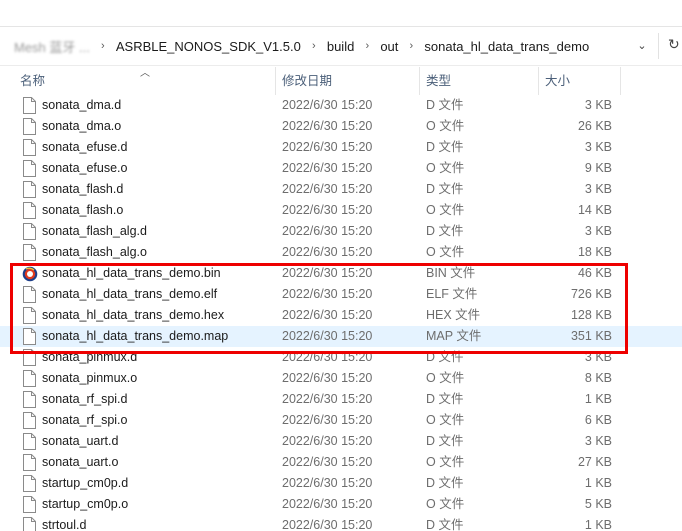 This screenshot has height=531, width=682. Describe the element at coordinates (64, 524) in the screenshot. I see `file-name: strtoul.d` at that location.